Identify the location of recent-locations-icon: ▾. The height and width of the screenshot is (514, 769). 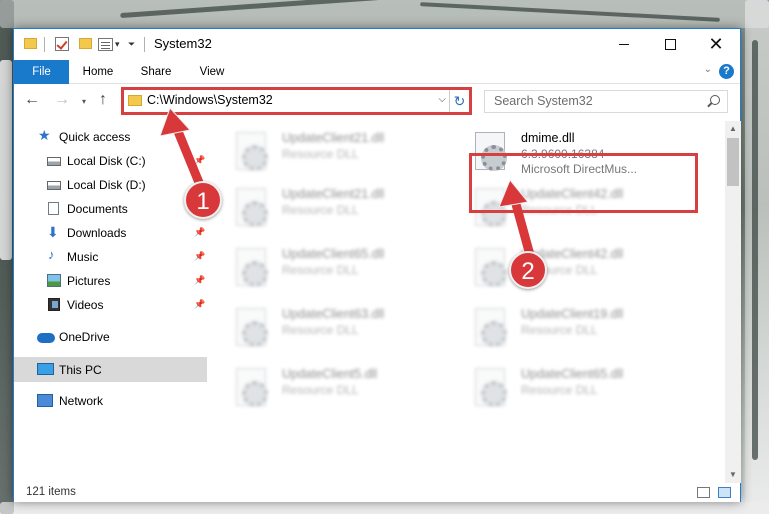
(84, 101).